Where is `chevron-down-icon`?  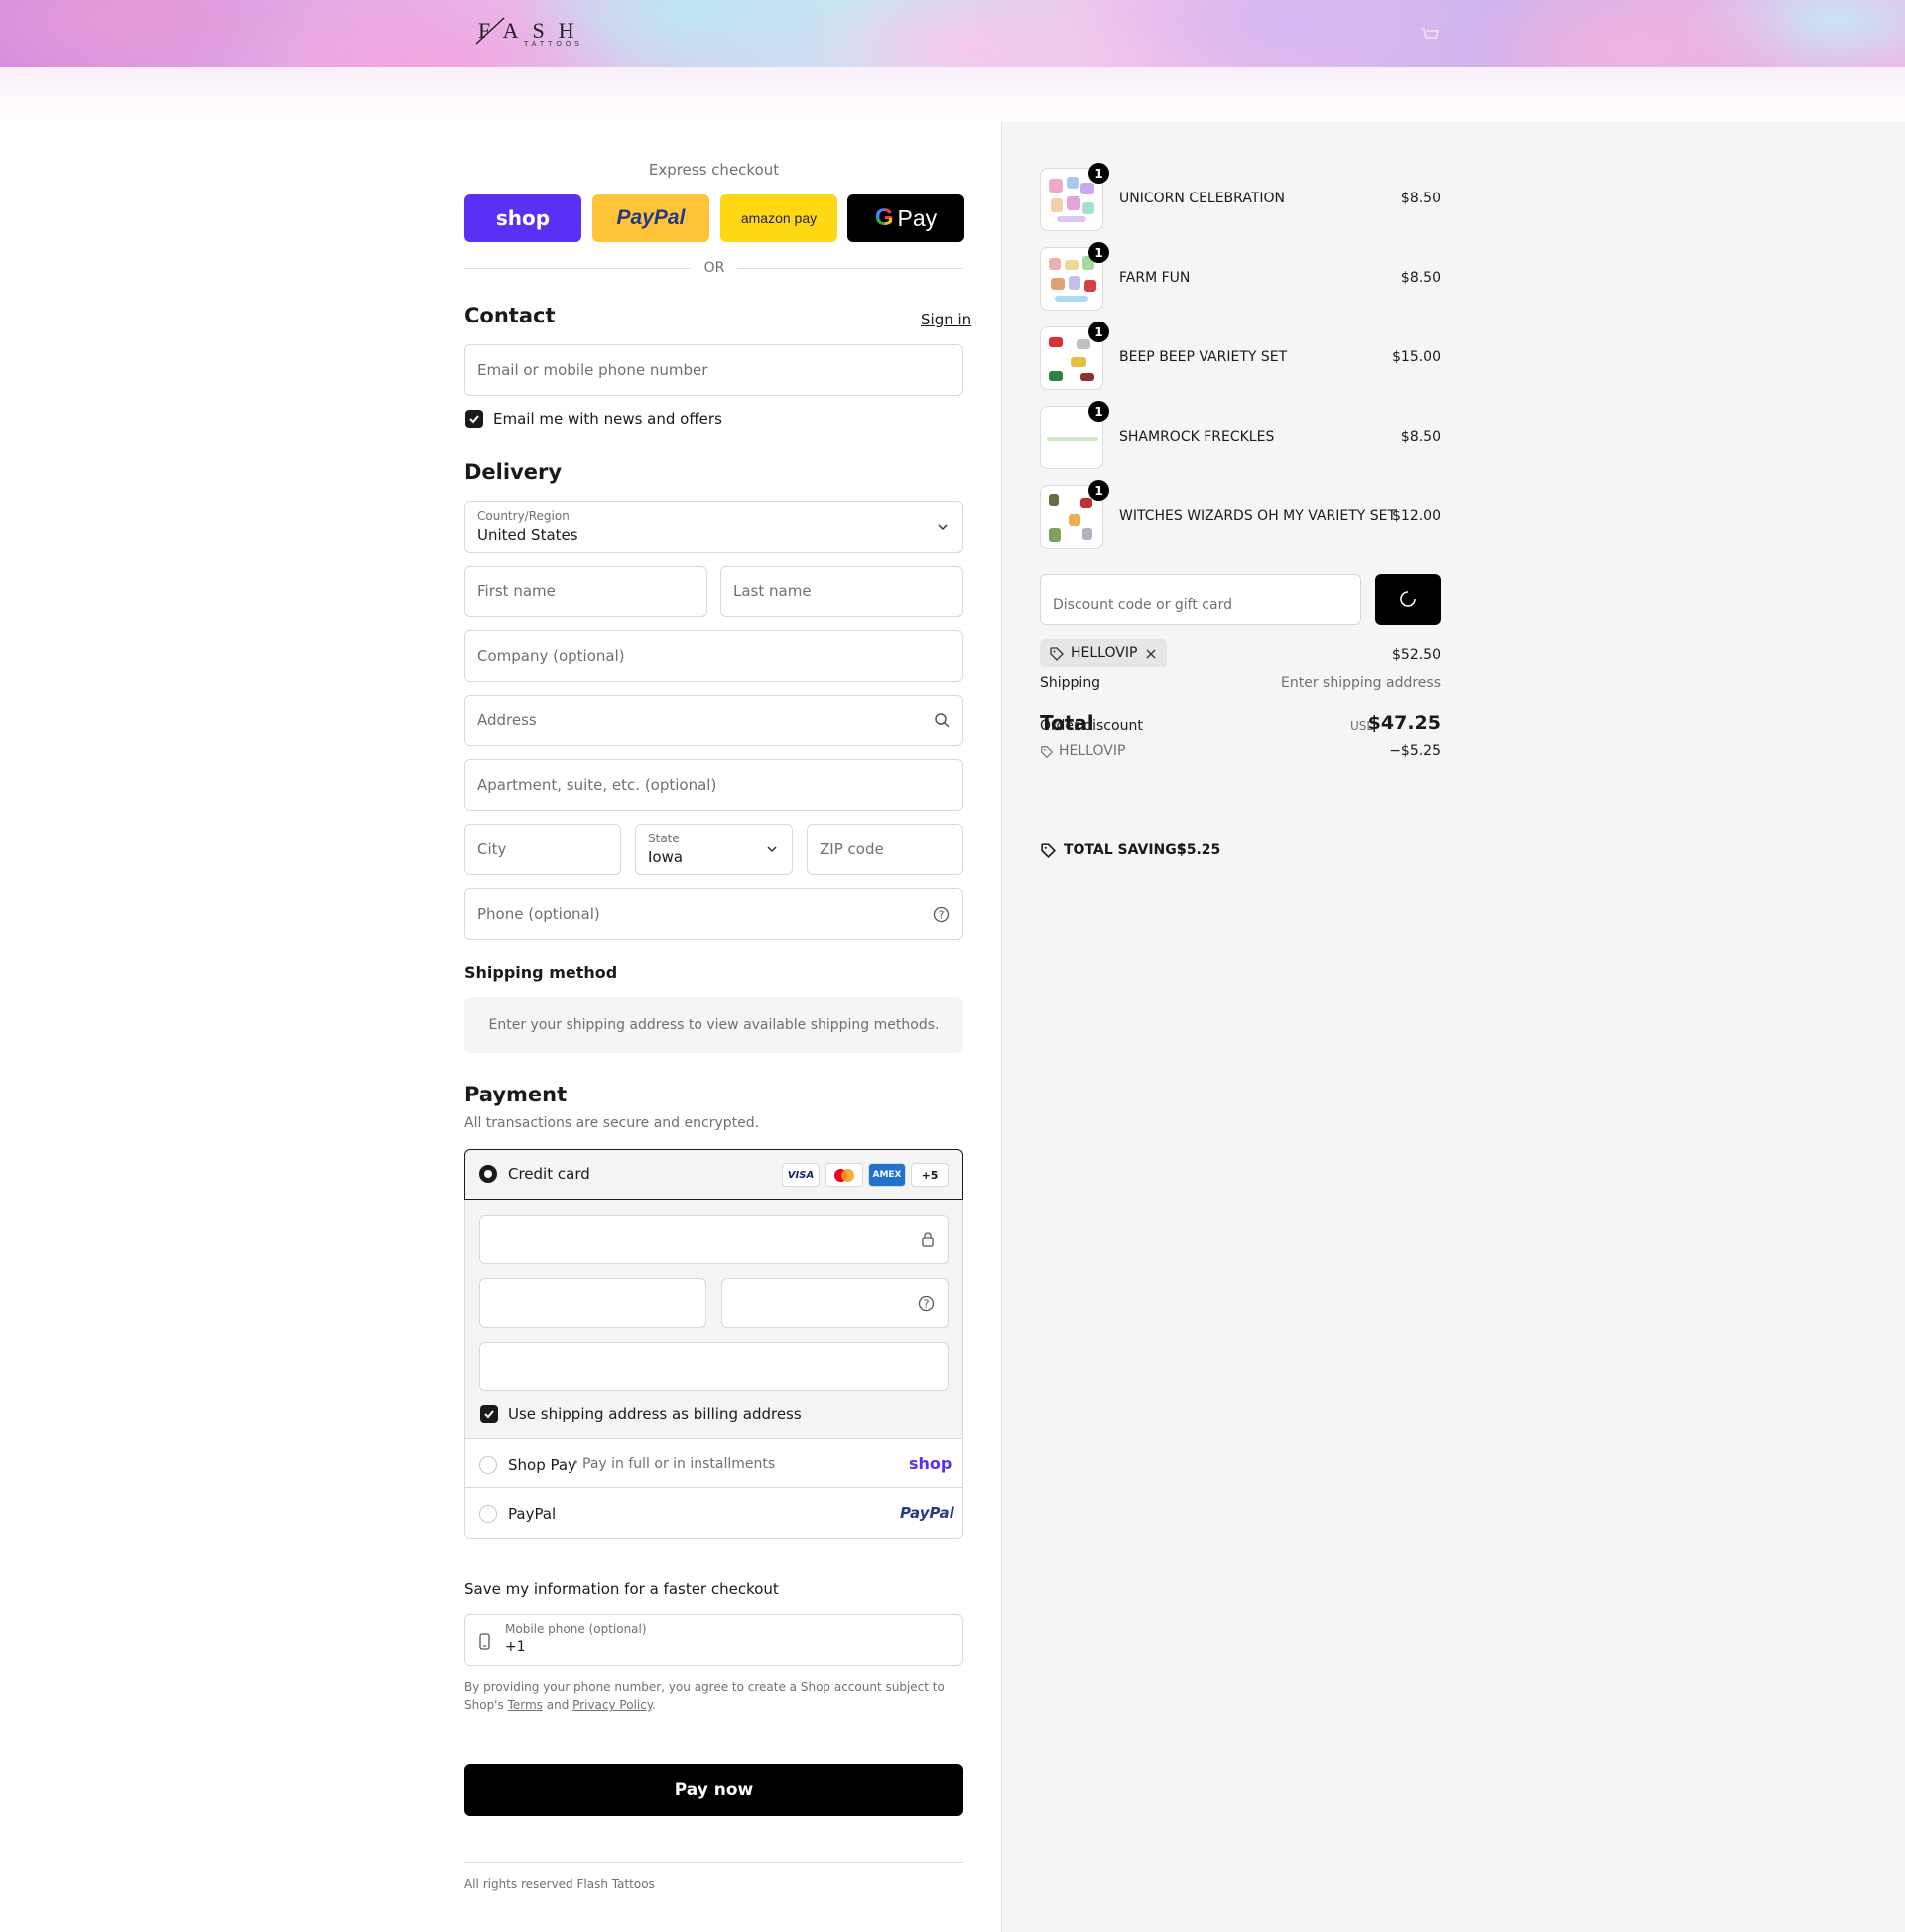 chevron-down-icon is located at coordinates (772, 850).